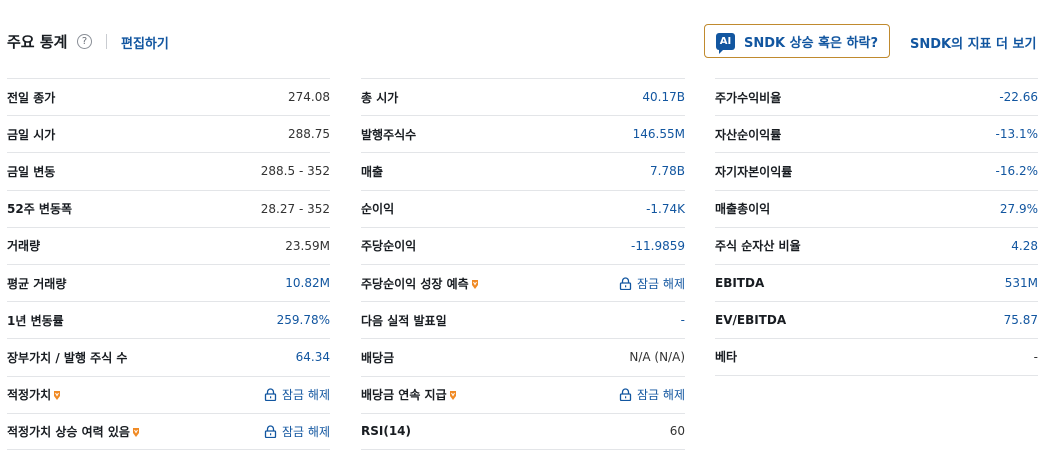 This screenshot has height=473, width=1063. What do you see at coordinates (168, 245) in the screenshot?
I see `stat-row: 거래량 23.59M` at bounding box center [168, 245].